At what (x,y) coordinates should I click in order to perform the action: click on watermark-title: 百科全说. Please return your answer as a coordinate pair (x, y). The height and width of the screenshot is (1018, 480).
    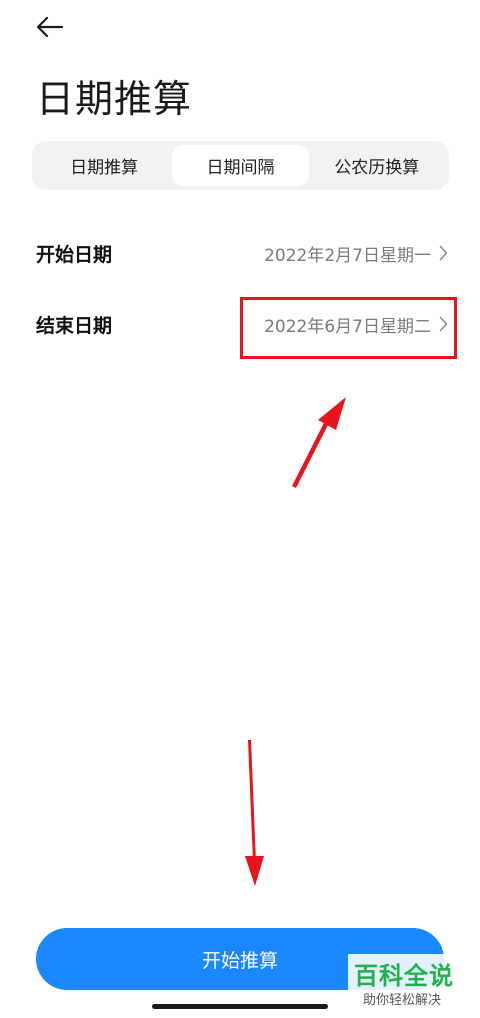
    Looking at the image, I should click on (404, 976).